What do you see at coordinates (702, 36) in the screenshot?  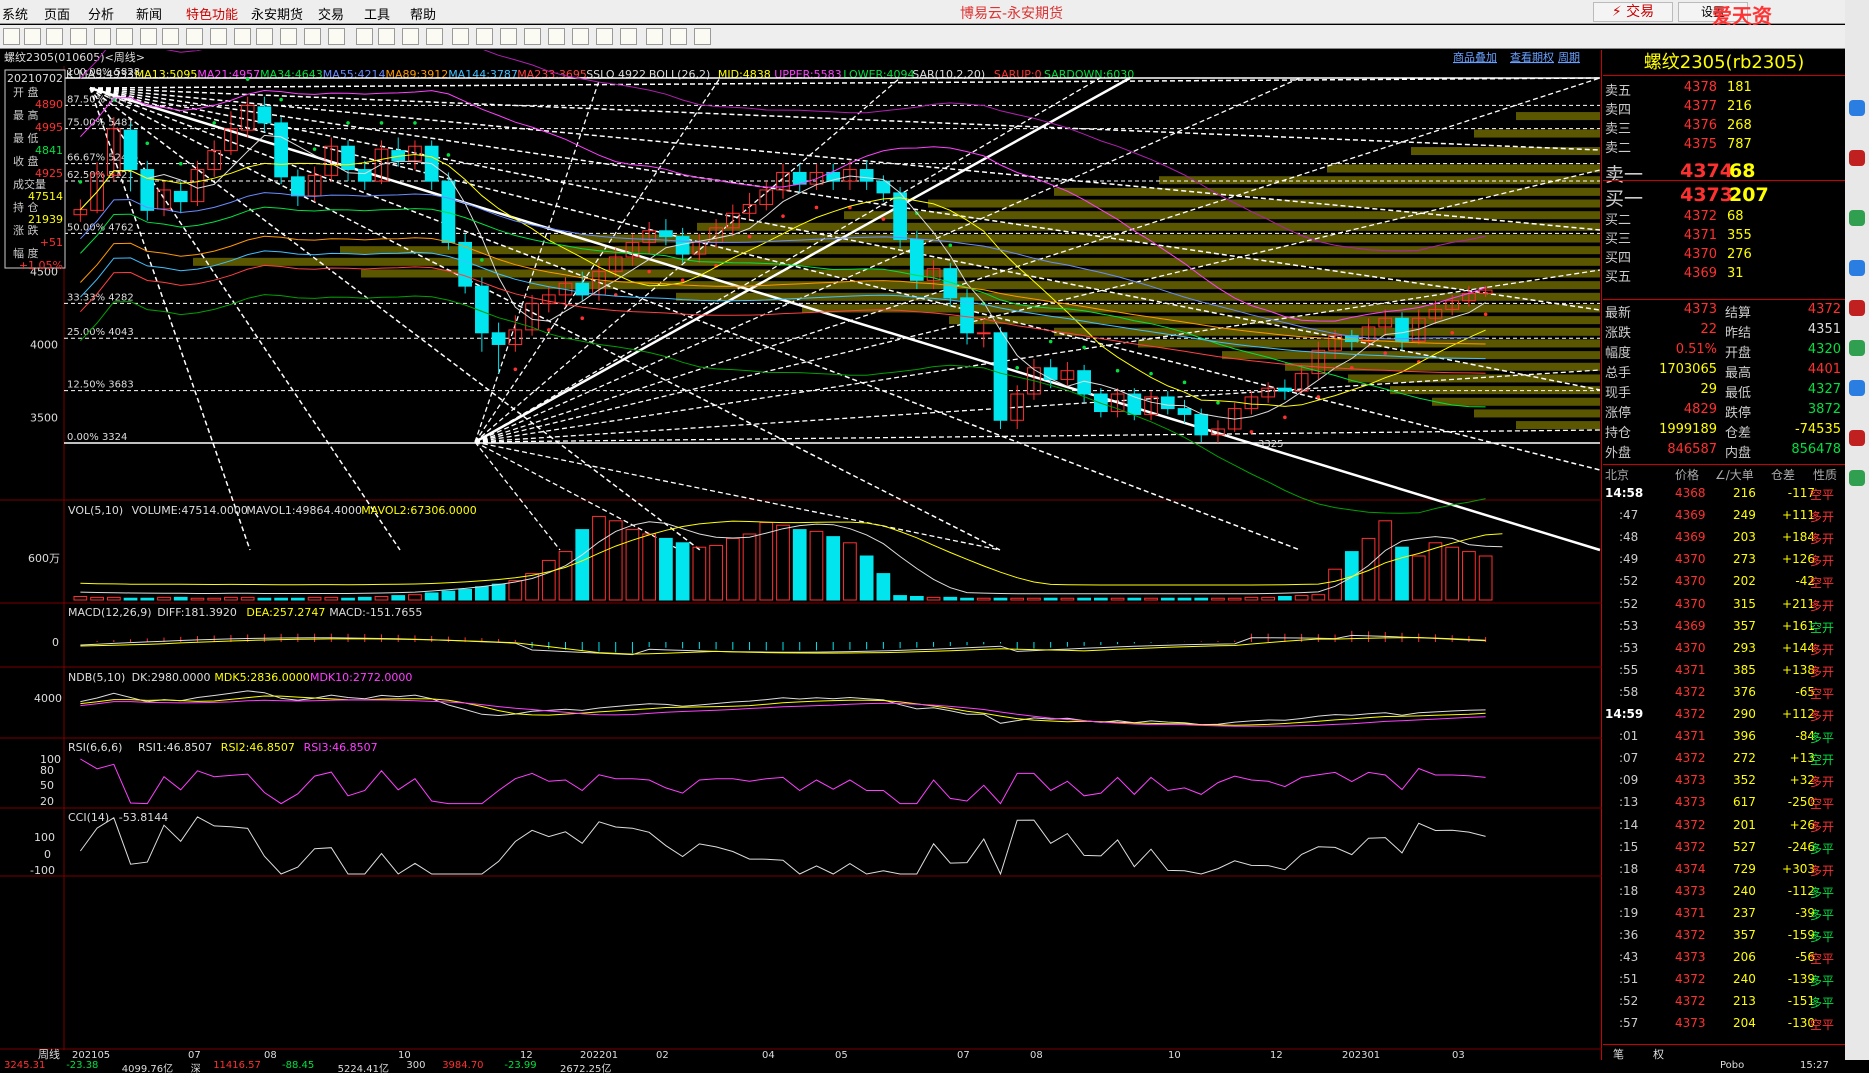 I see `more-icon` at bounding box center [702, 36].